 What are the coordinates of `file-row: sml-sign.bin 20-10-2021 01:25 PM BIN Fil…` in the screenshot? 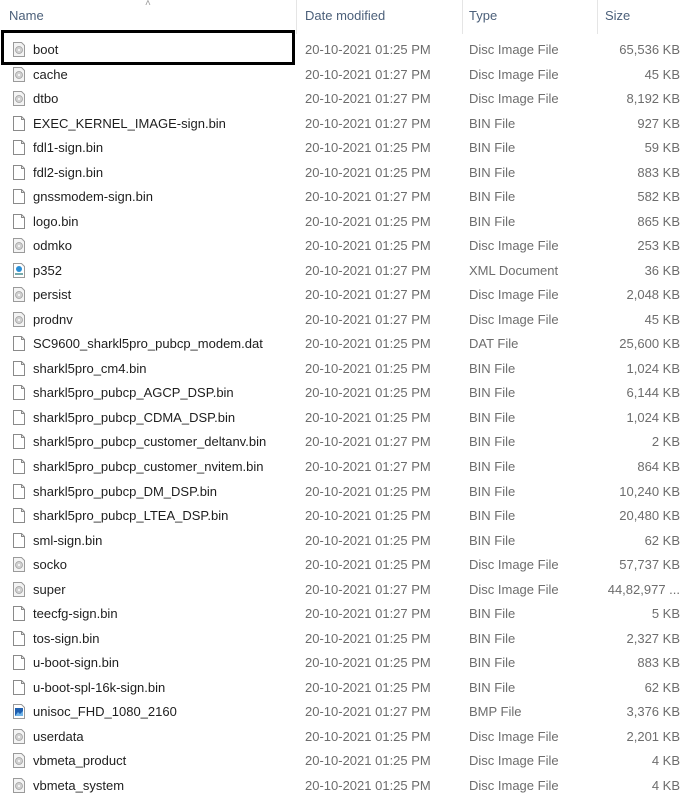 It's located at (347, 541).